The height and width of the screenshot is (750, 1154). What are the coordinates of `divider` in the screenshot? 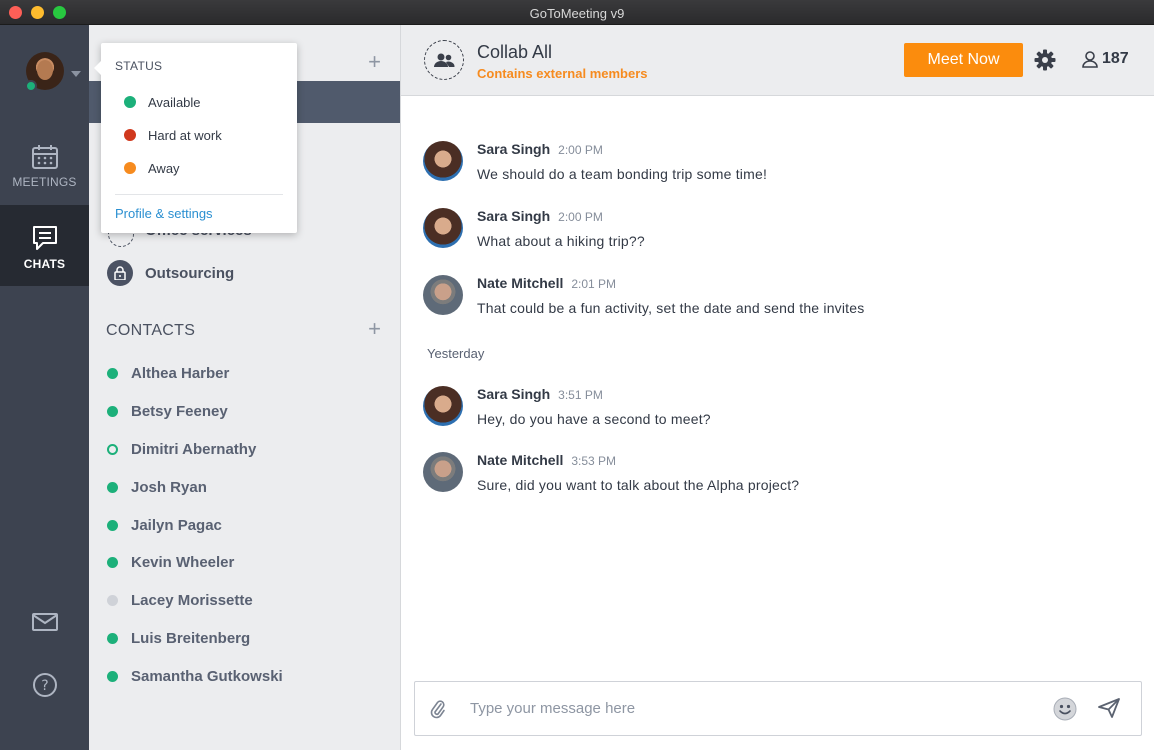 It's located at (199, 194).